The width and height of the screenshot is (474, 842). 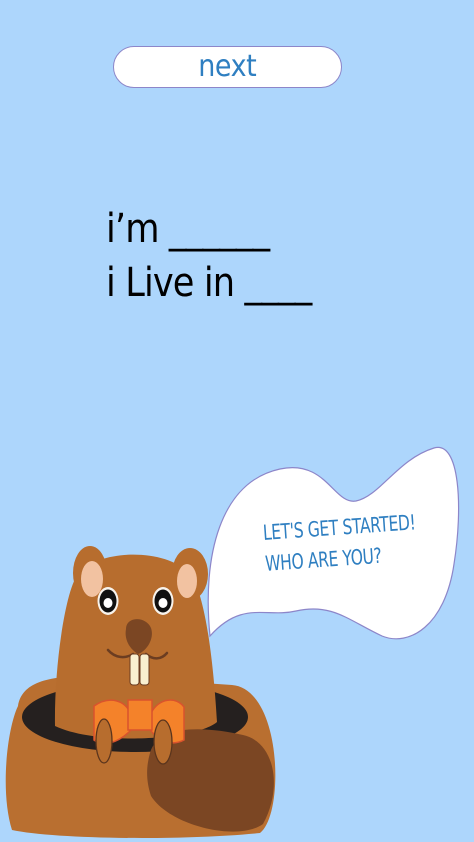 I want to click on location-prompt-line: i Live in ____, so click(x=209, y=283).